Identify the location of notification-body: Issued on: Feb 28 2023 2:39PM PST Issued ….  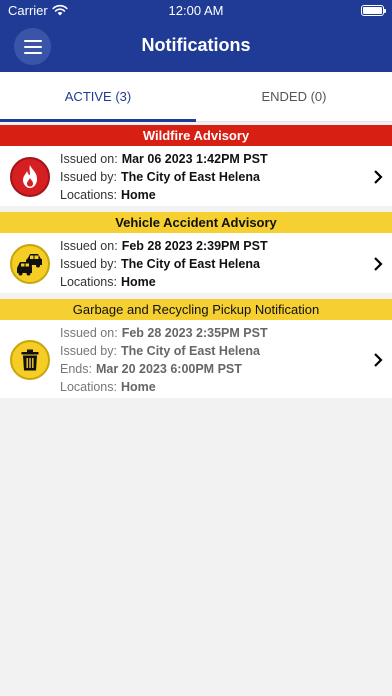
(196, 263).